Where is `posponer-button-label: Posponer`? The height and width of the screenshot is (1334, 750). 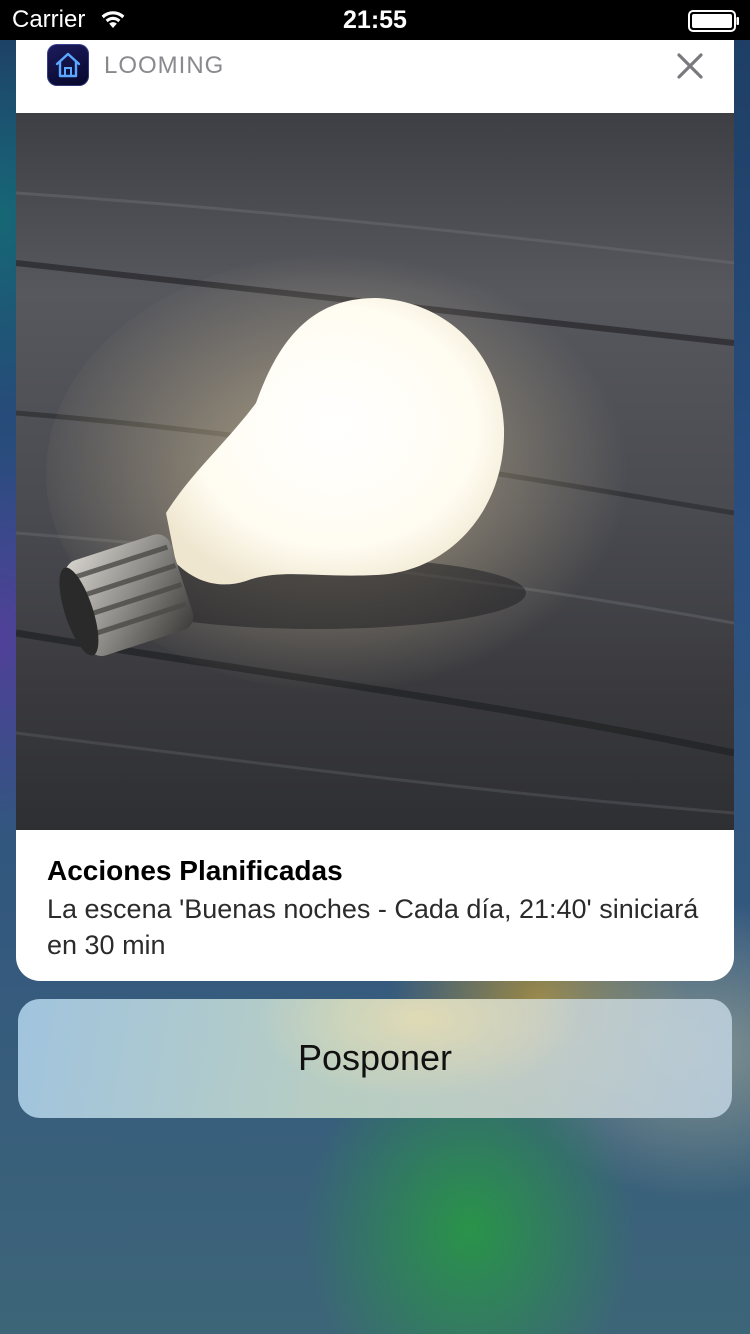
posponer-button-label: Posponer is located at coordinates (375, 1057).